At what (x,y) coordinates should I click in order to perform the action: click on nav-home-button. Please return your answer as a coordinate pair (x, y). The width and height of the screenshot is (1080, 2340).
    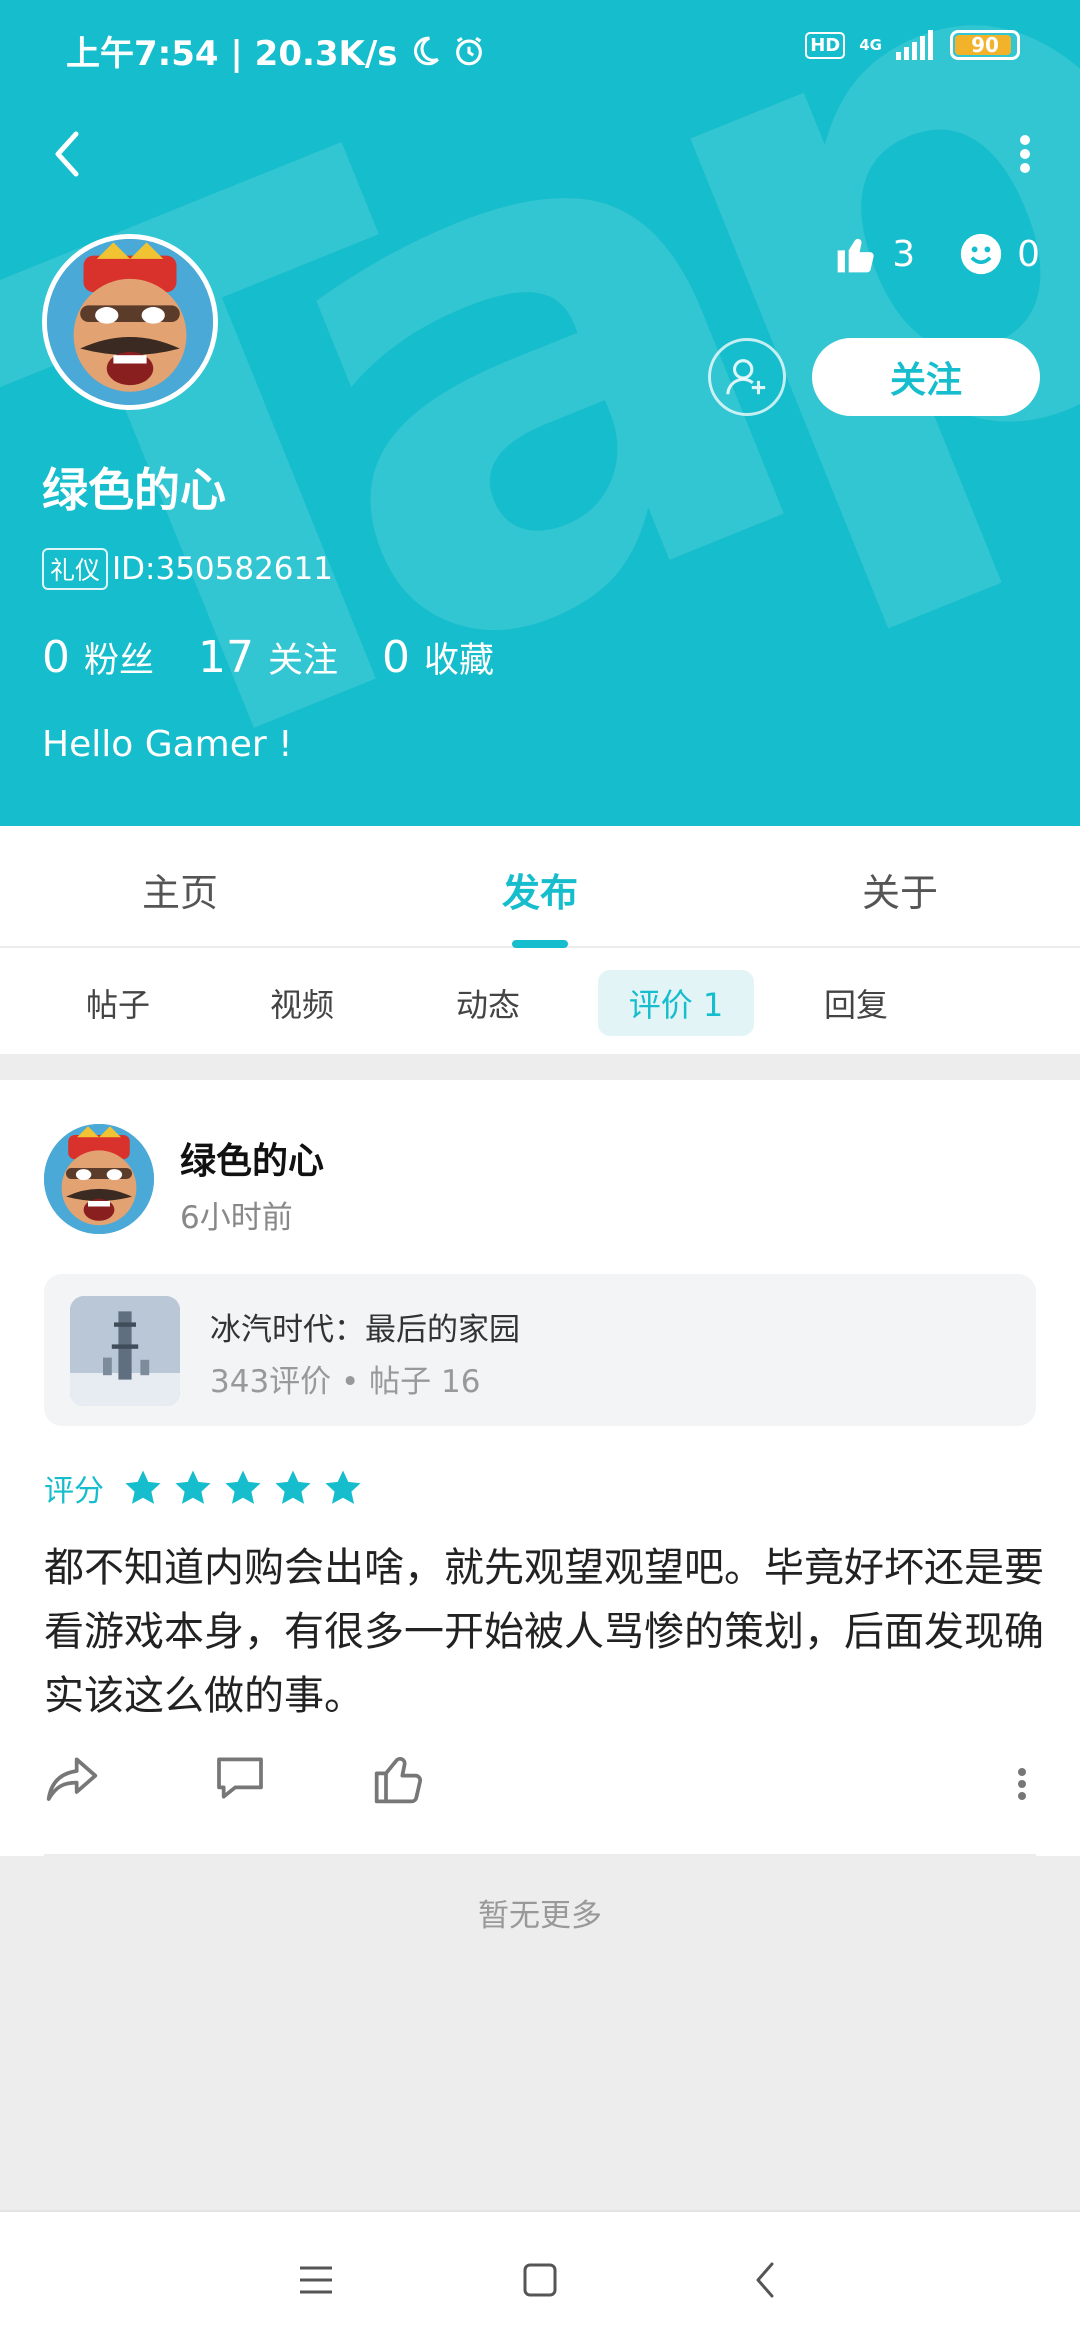
    Looking at the image, I should click on (540, 2280).